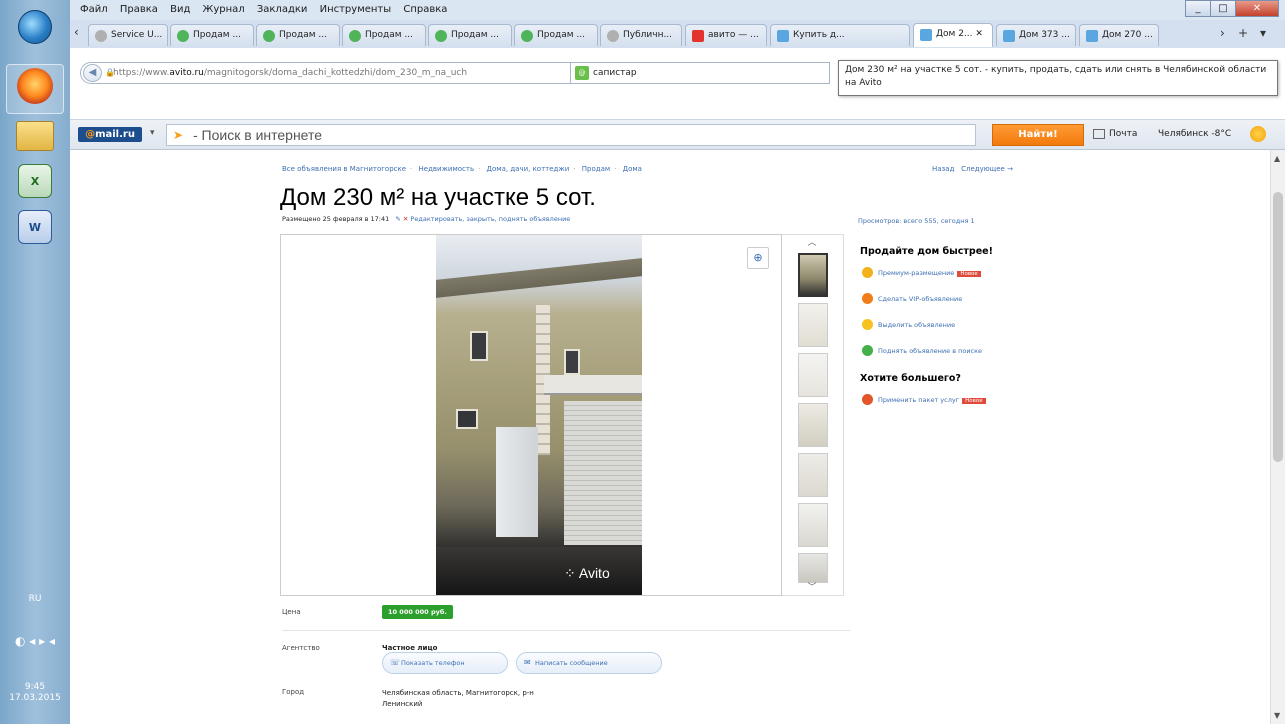  Describe the element at coordinates (953, 35) in the screenshot. I see `browser-tab: Дом 2... ✕` at that location.